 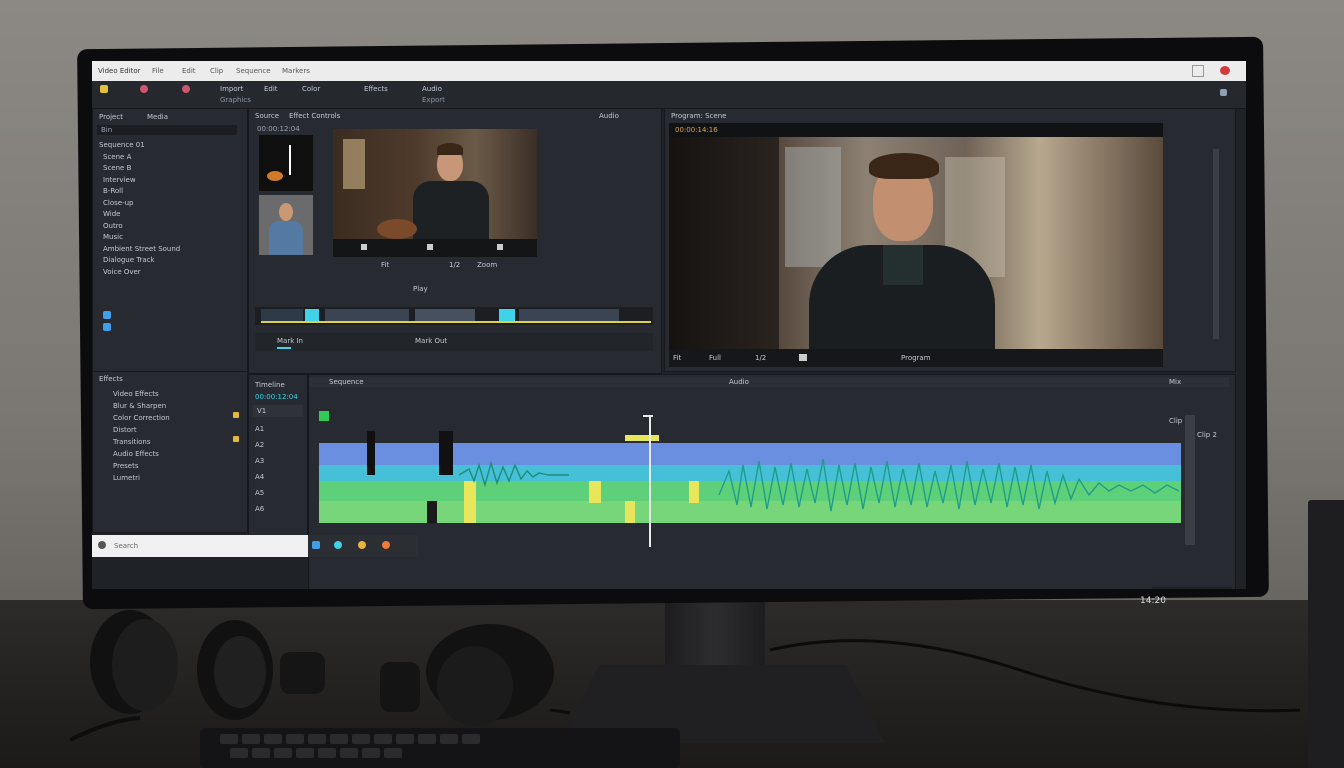 What do you see at coordinates (157, 117) in the screenshot?
I see `tab-media: Media` at bounding box center [157, 117].